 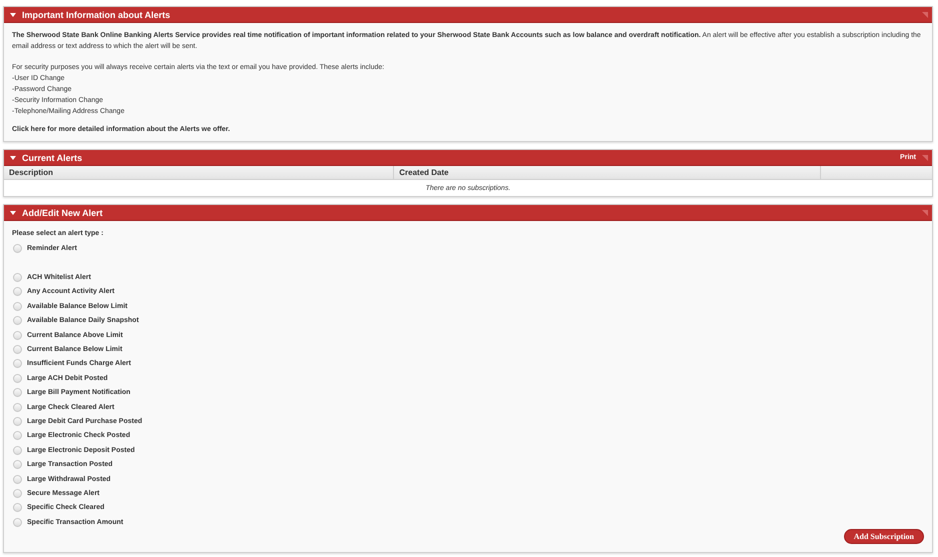 I want to click on panel-title: Important Information about Alerts, so click(x=96, y=15).